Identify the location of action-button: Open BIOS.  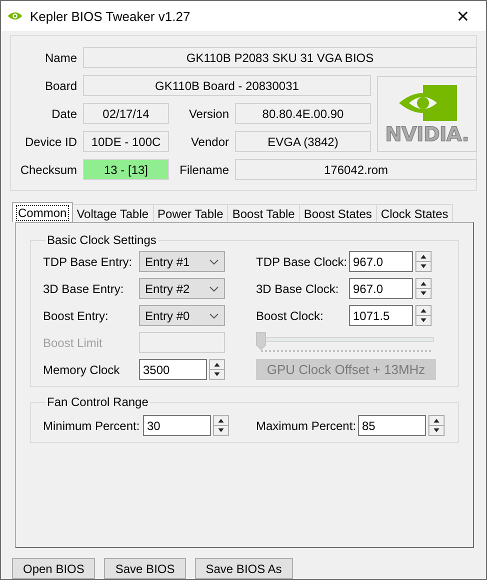
(54, 568).